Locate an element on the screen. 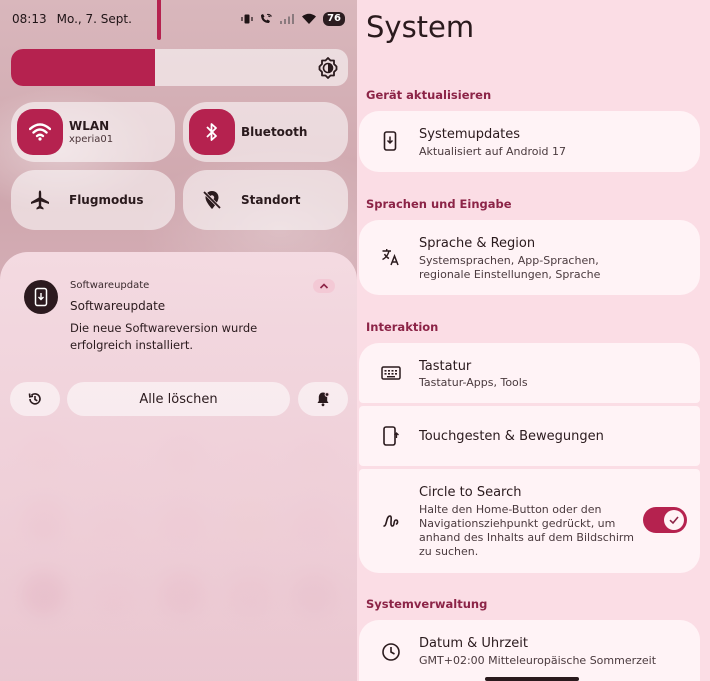 The image size is (710, 681). notification-app-name: Softwareupdate is located at coordinates (110, 285).